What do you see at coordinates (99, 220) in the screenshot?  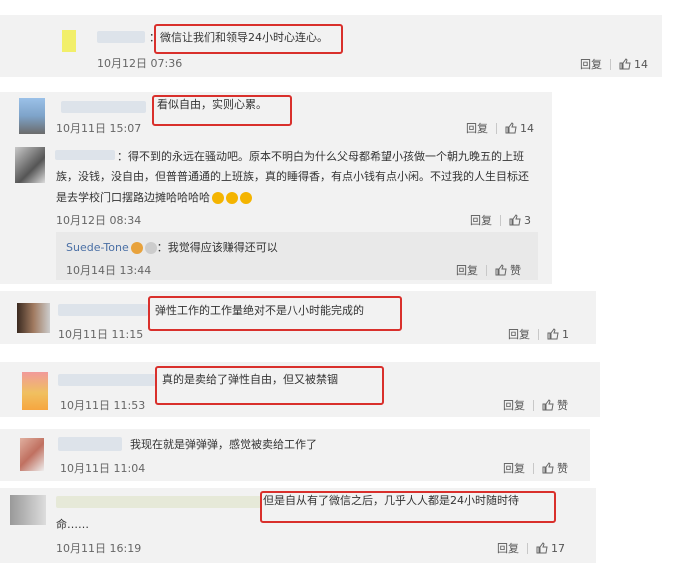 I see `timestamp: 10月12日 08:34` at bounding box center [99, 220].